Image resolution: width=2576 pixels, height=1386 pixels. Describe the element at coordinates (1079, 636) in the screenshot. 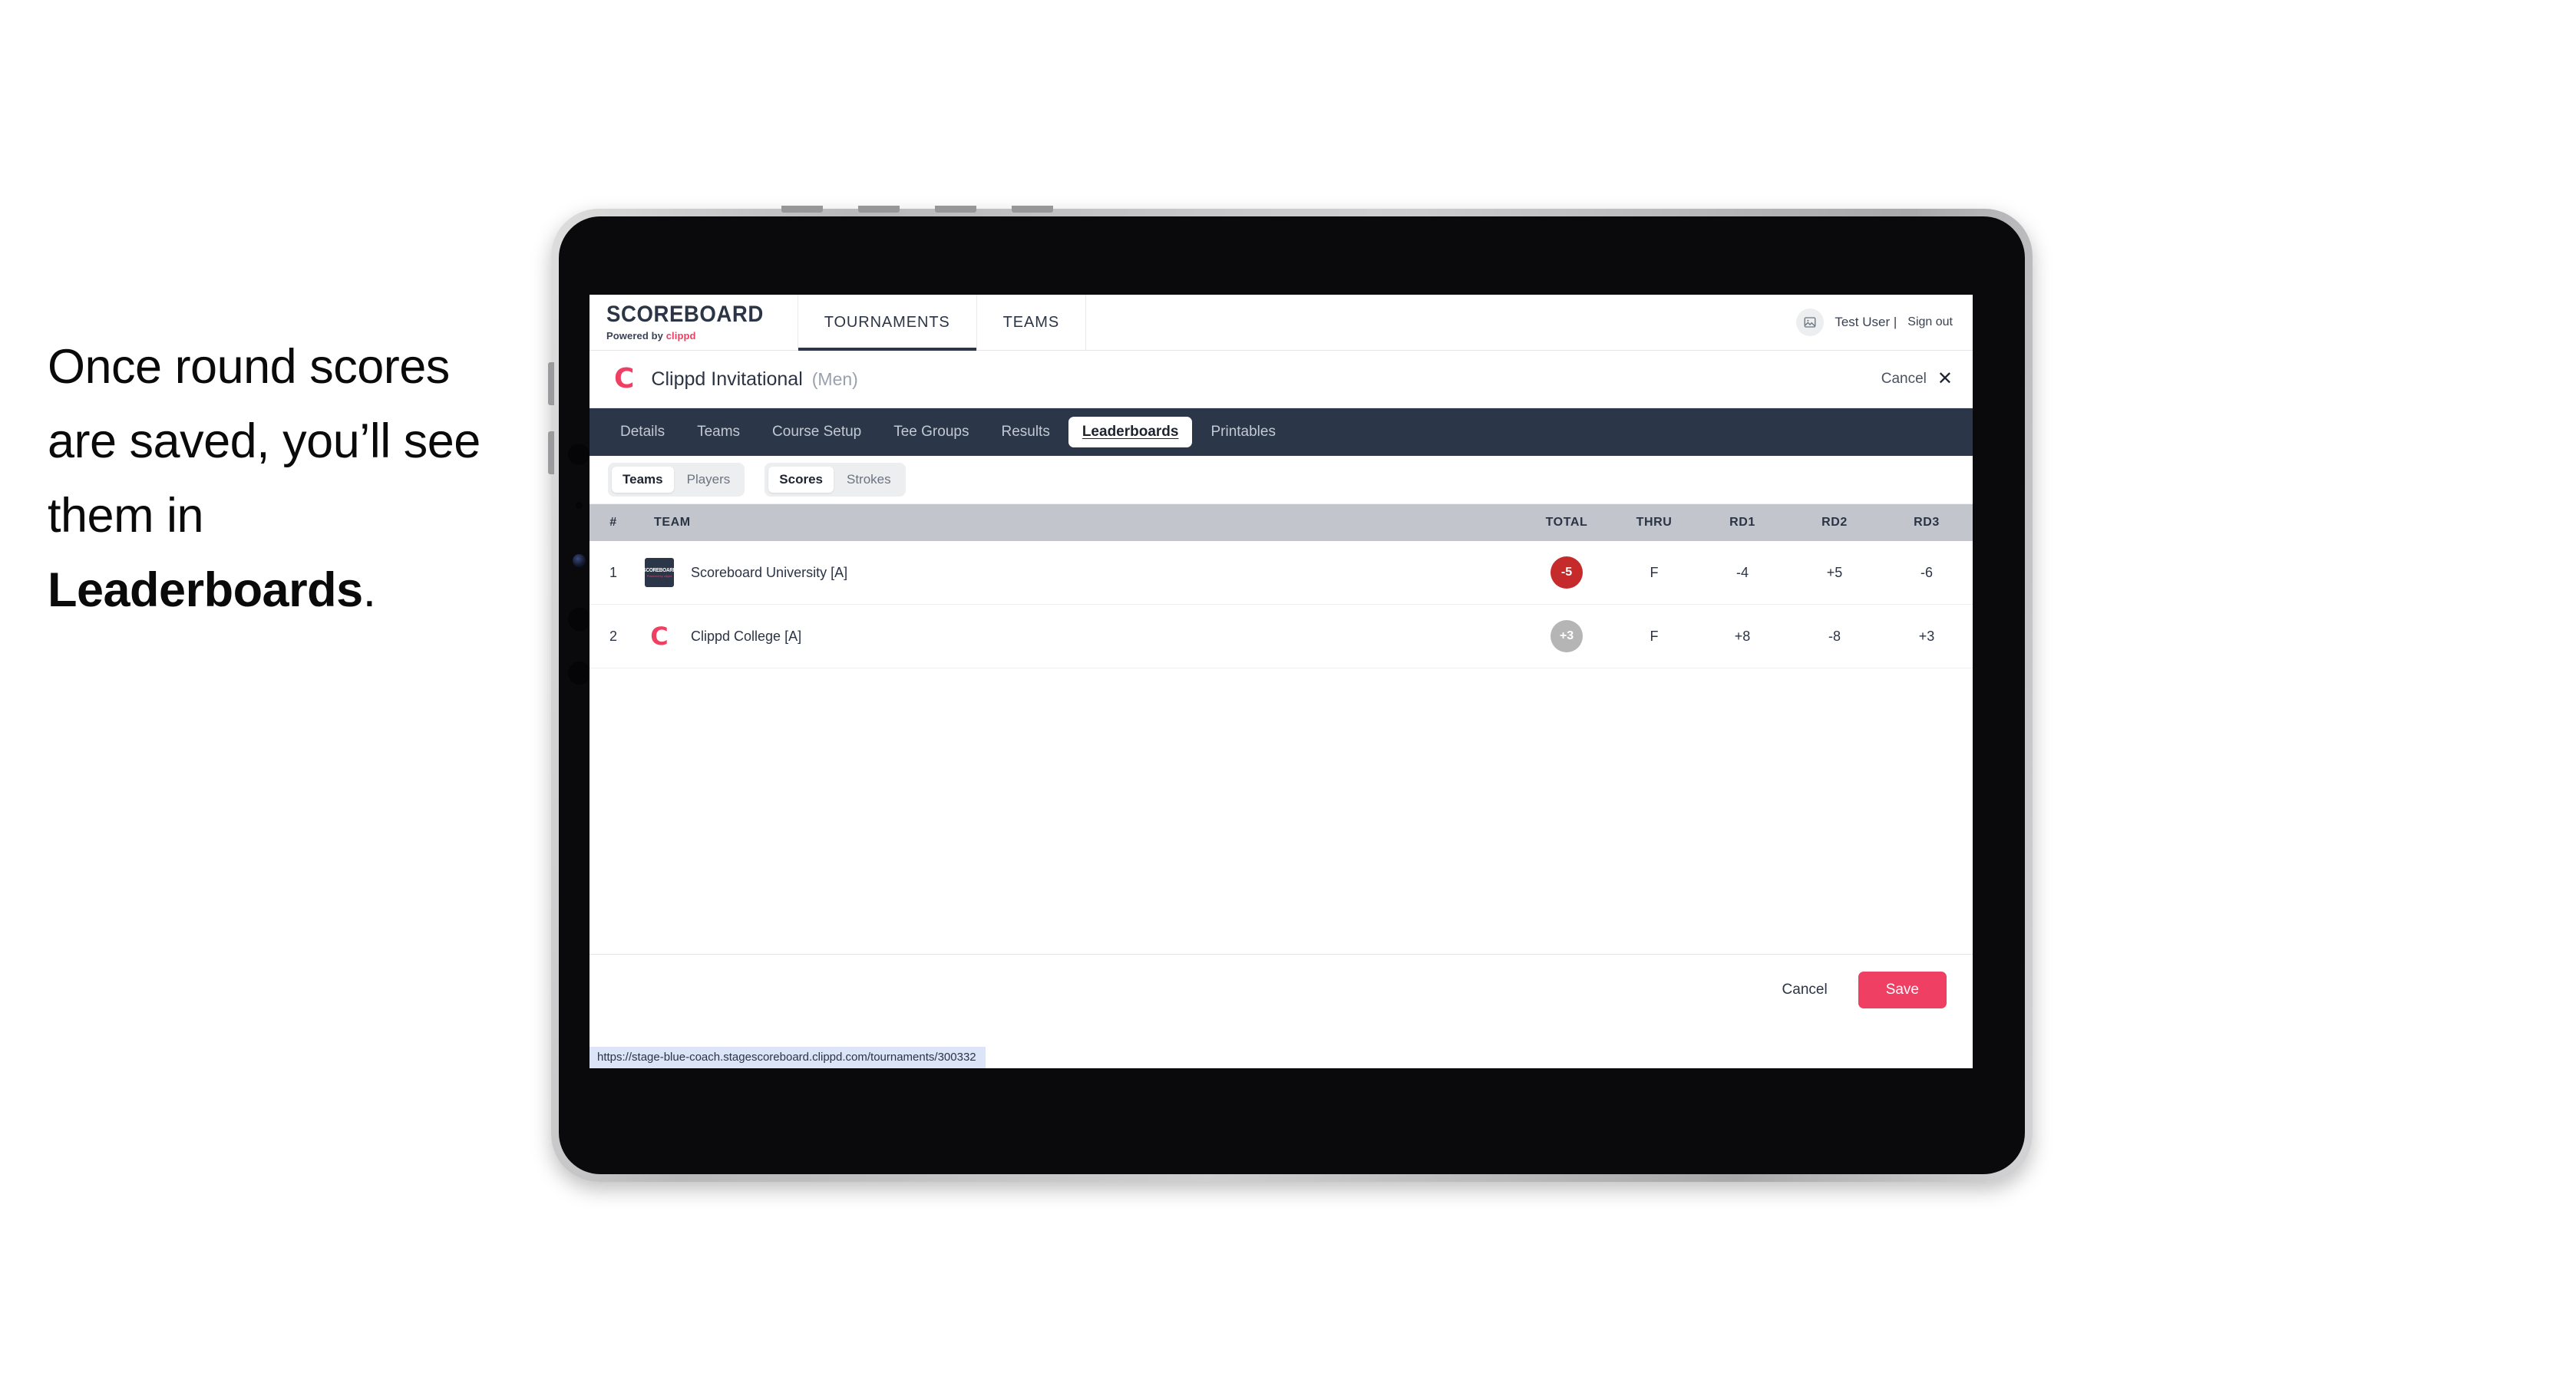

I see `row-team-cell: C Clippd College [A]` at that location.